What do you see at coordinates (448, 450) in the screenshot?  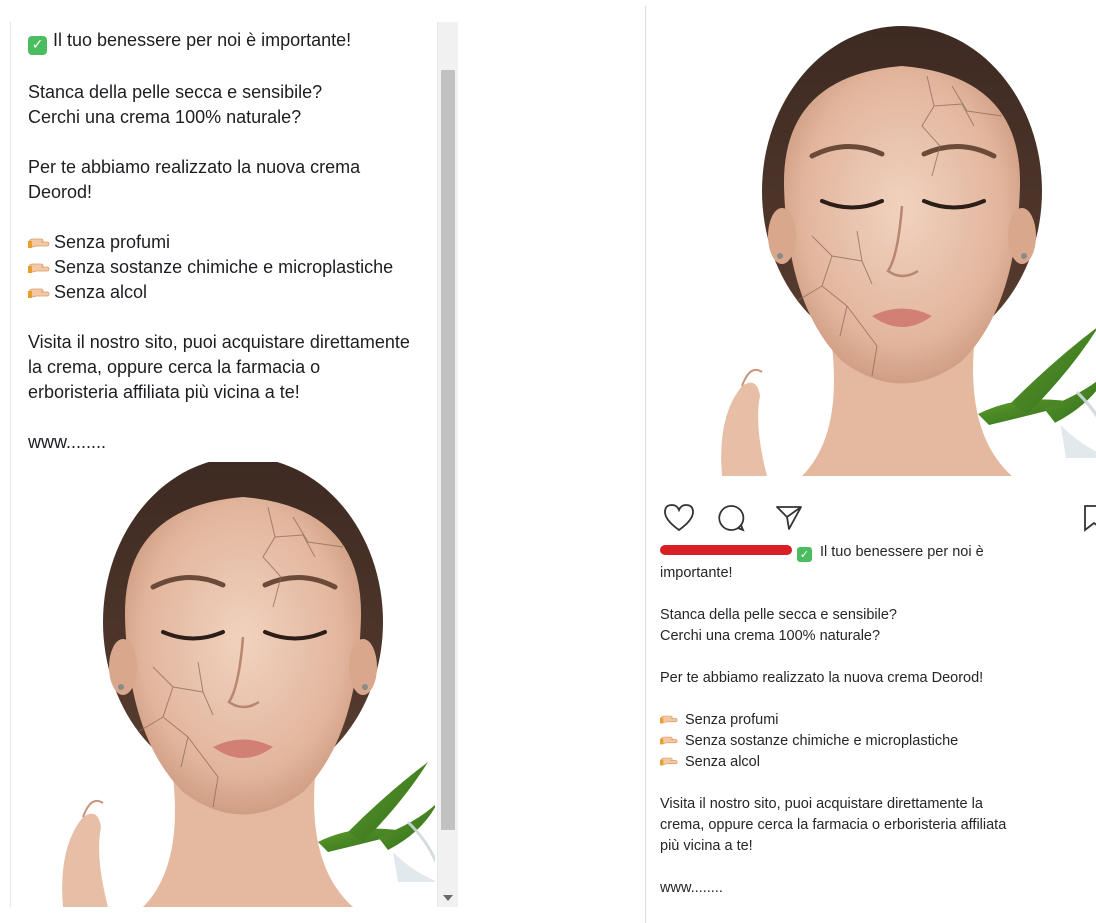 I see `scrollbar-thumb` at bounding box center [448, 450].